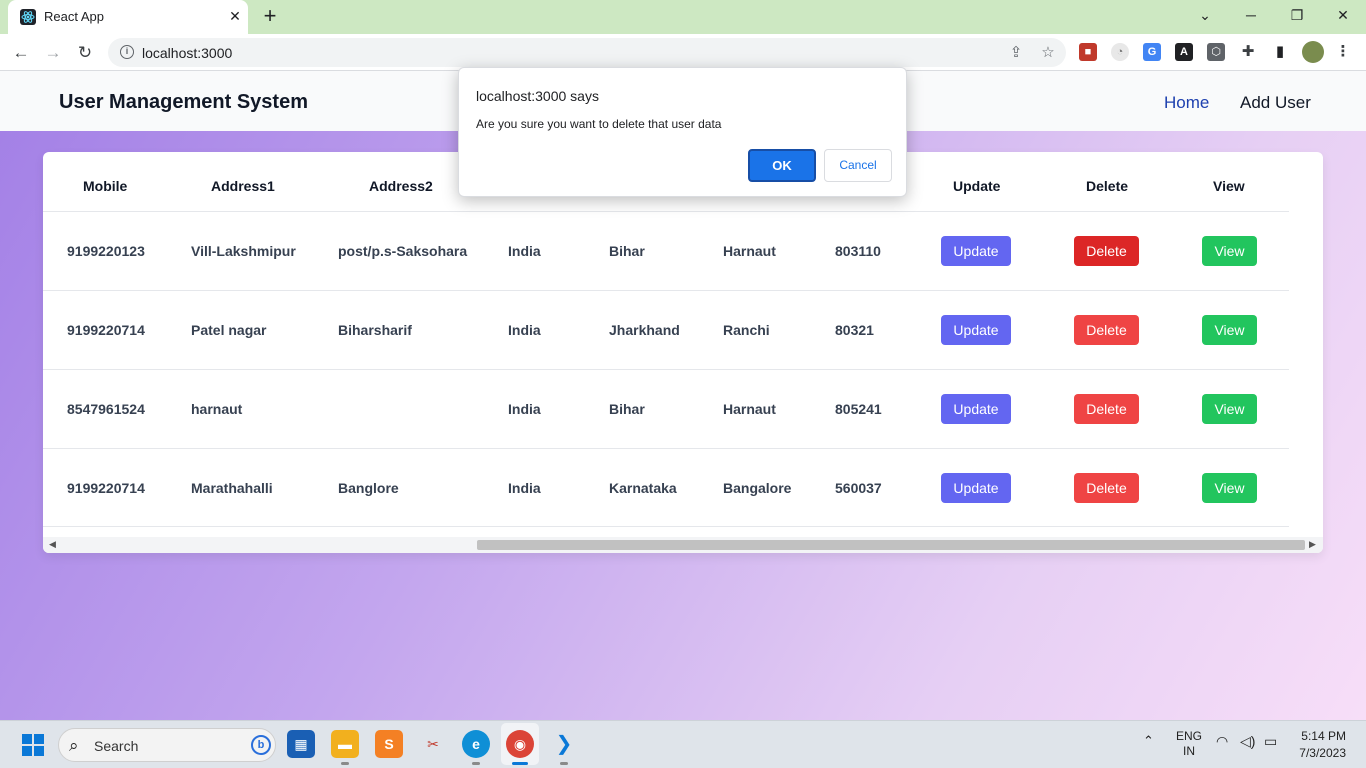 The height and width of the screenshot is (768, 1366). What do you see at coordinates (587, 52) in the screenshot?
I see `address-bar: i localhost:3000 ⇪ ☆` at bounding box center [587, 52].